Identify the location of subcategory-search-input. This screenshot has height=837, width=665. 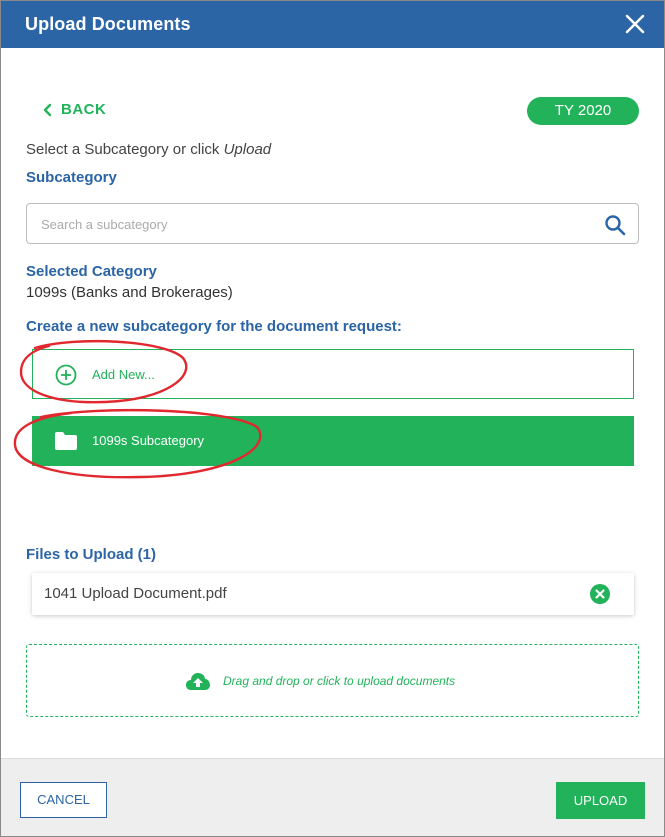
(311, 224).